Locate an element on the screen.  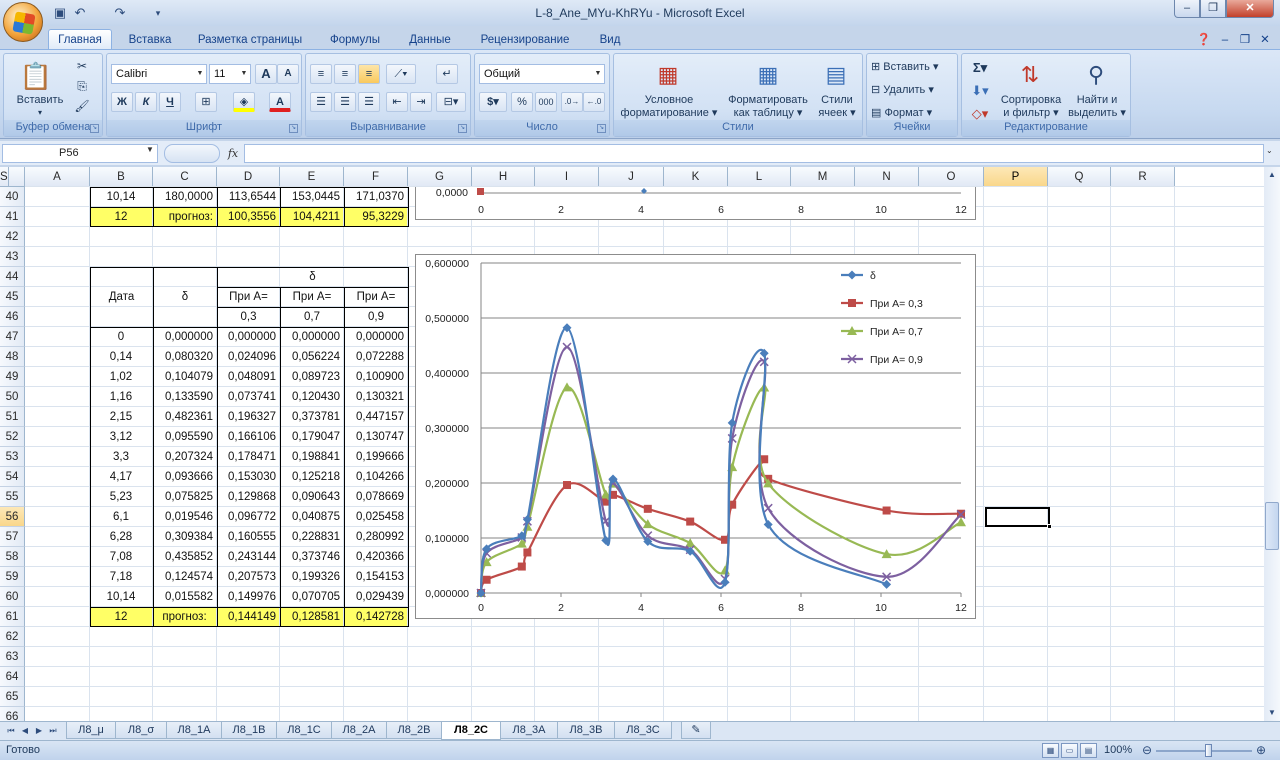
cell-E56: 0,040875 is located at coordinates (311, 517).